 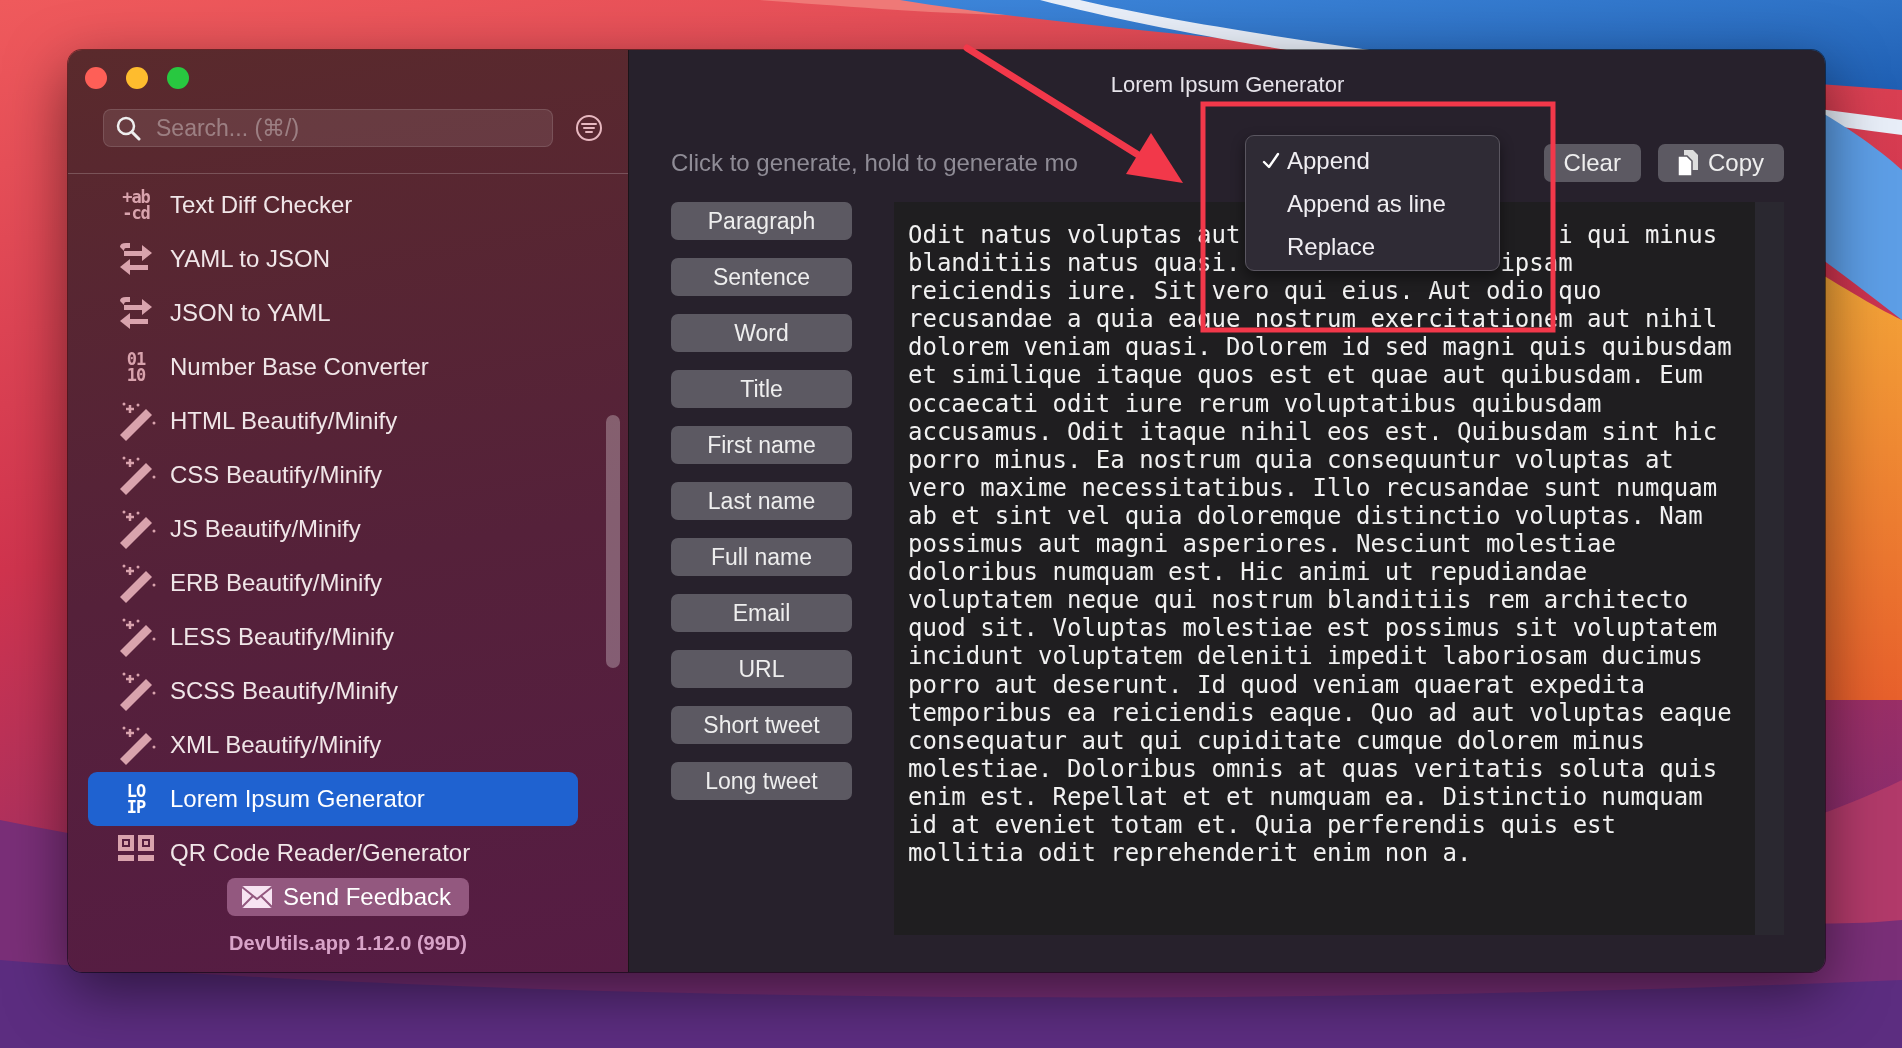 I want to click on sidebar-item: HTML Beautify/Minify, so click(x=333, y=421).